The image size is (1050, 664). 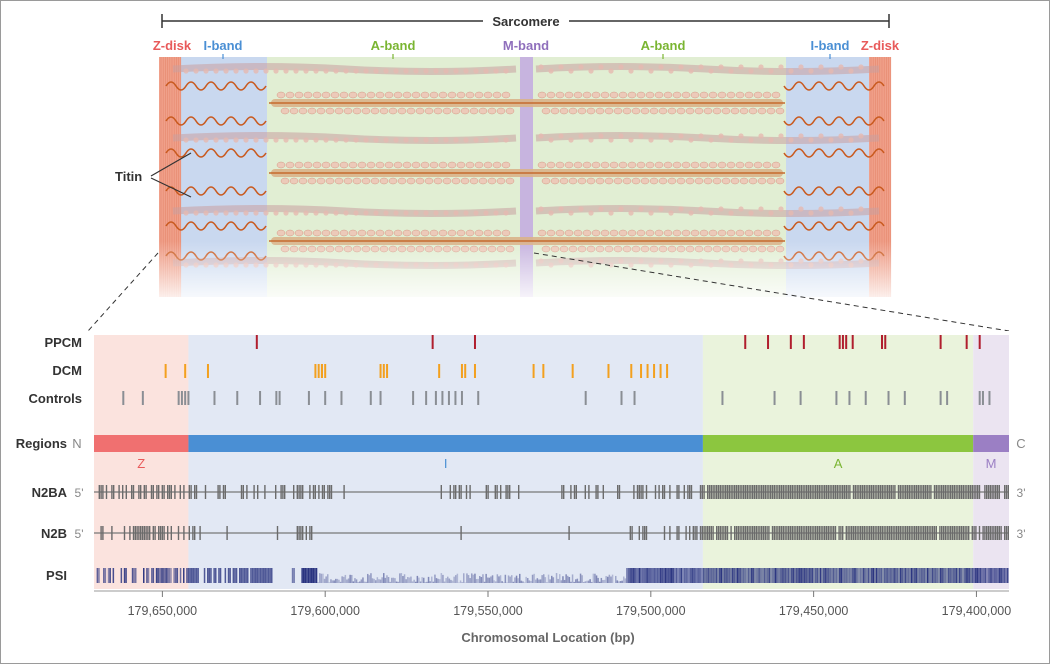 What do you see at coordinates (445, 443) in the screenshot?
I see `region-segment-i` at bounding box center [445, 443].